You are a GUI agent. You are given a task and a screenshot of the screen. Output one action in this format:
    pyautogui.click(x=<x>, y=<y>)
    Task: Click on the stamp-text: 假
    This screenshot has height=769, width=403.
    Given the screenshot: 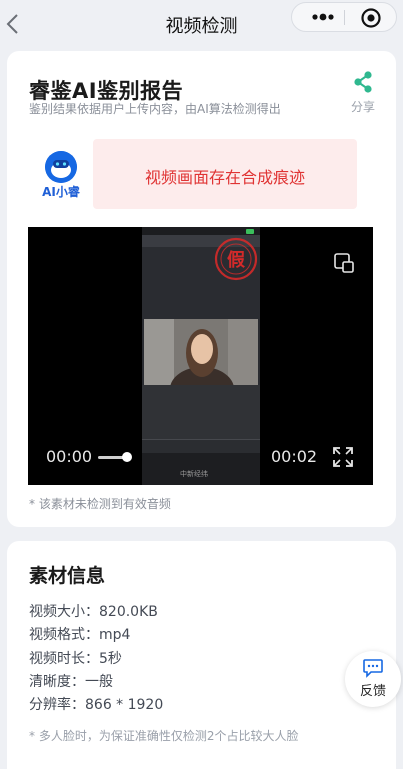 What is the action you would take?
    pyautogui.click(x=236, y=260)
    